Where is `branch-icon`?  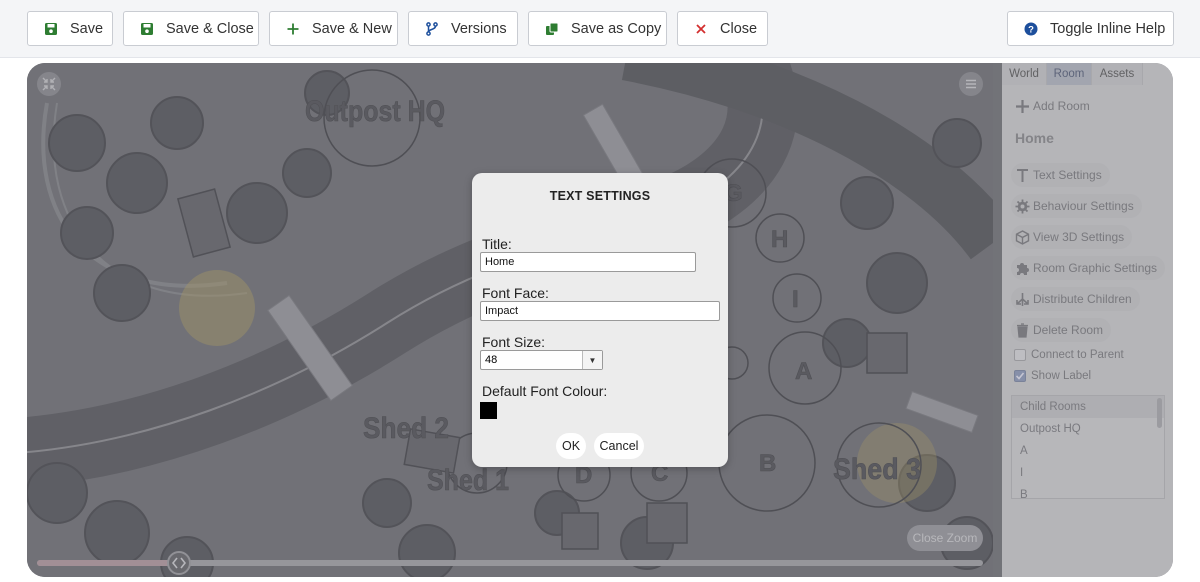
branch-icon is located at coordinates (432, 28).